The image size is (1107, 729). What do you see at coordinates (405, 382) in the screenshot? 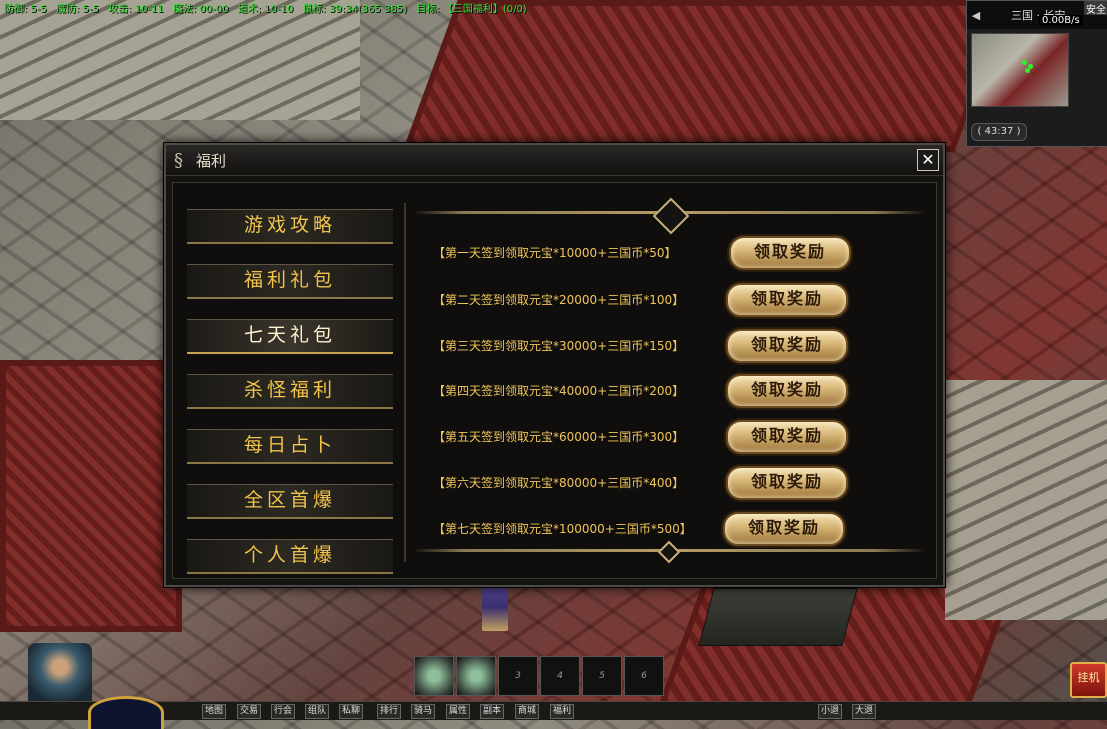
I see `divider` at bounding box center [405, 382].